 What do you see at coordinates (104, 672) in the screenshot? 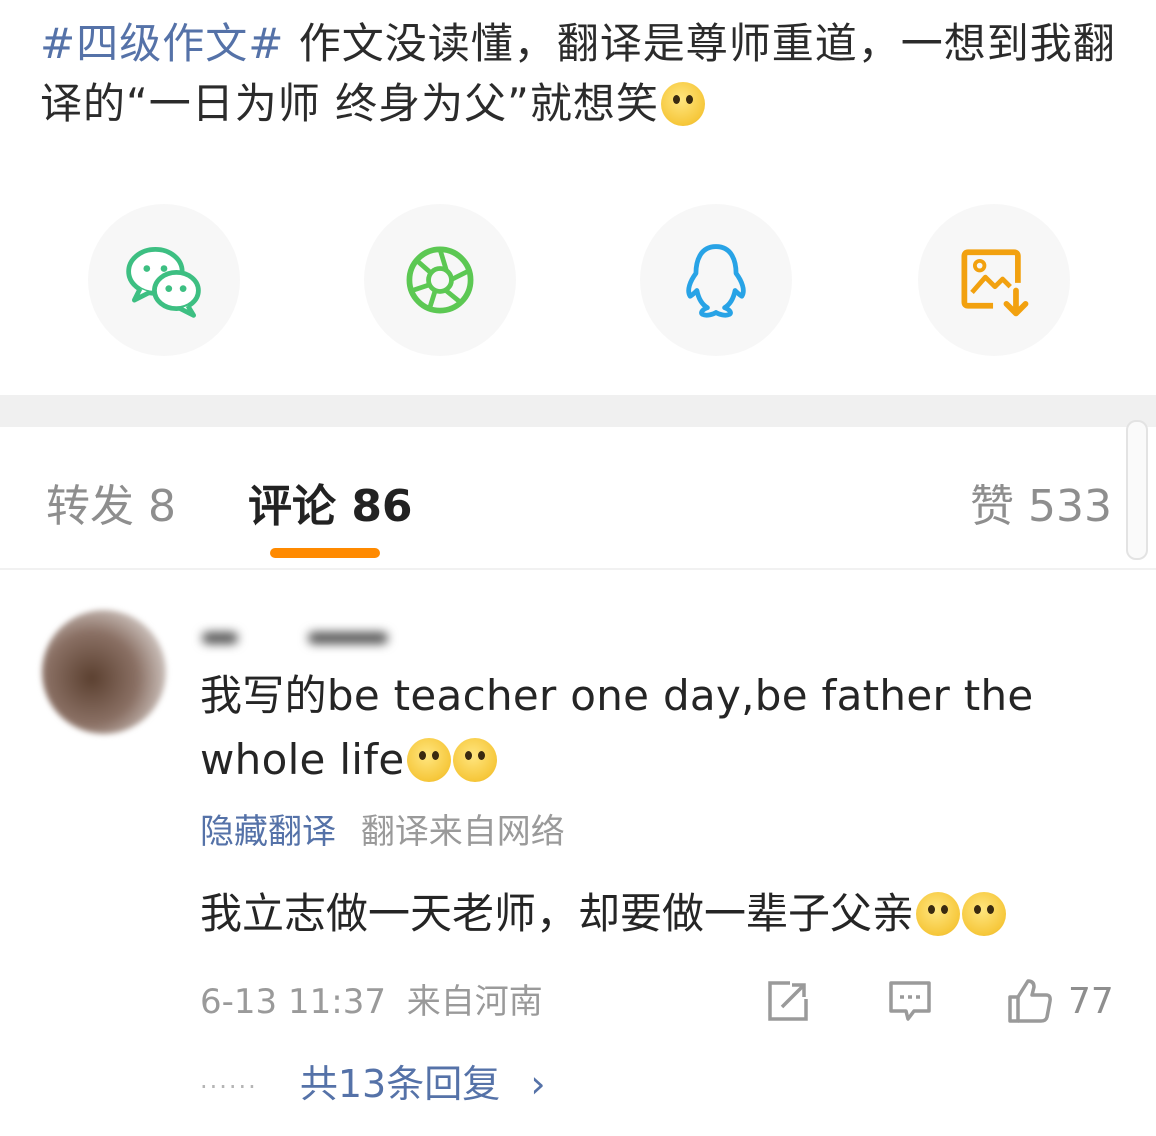
I see `avatar` at bounding box center [104, 672].